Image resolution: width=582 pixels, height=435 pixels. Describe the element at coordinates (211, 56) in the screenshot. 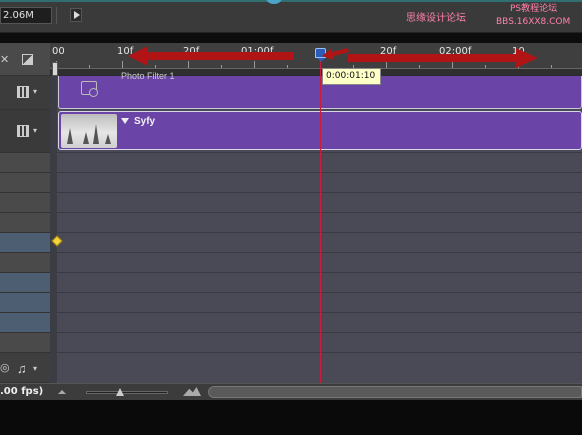

I see `left-arrow-annotation` at that location.